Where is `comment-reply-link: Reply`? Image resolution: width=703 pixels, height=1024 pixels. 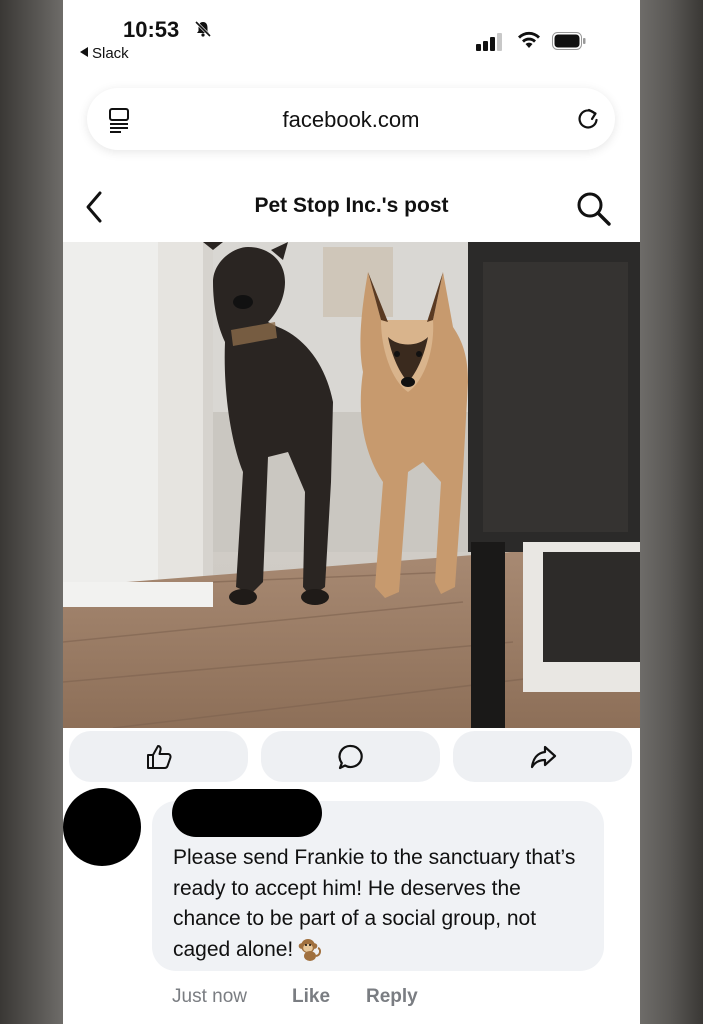
comment-reply-link: Reply is located at coordinates (392, 997).